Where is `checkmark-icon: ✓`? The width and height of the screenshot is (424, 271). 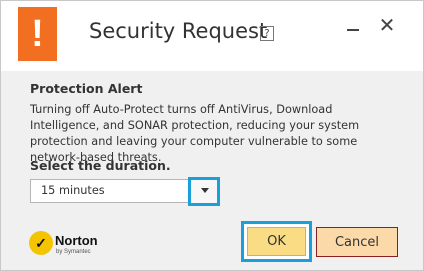 checkmark-icon: ✓ is located at coordinates (41, 243).